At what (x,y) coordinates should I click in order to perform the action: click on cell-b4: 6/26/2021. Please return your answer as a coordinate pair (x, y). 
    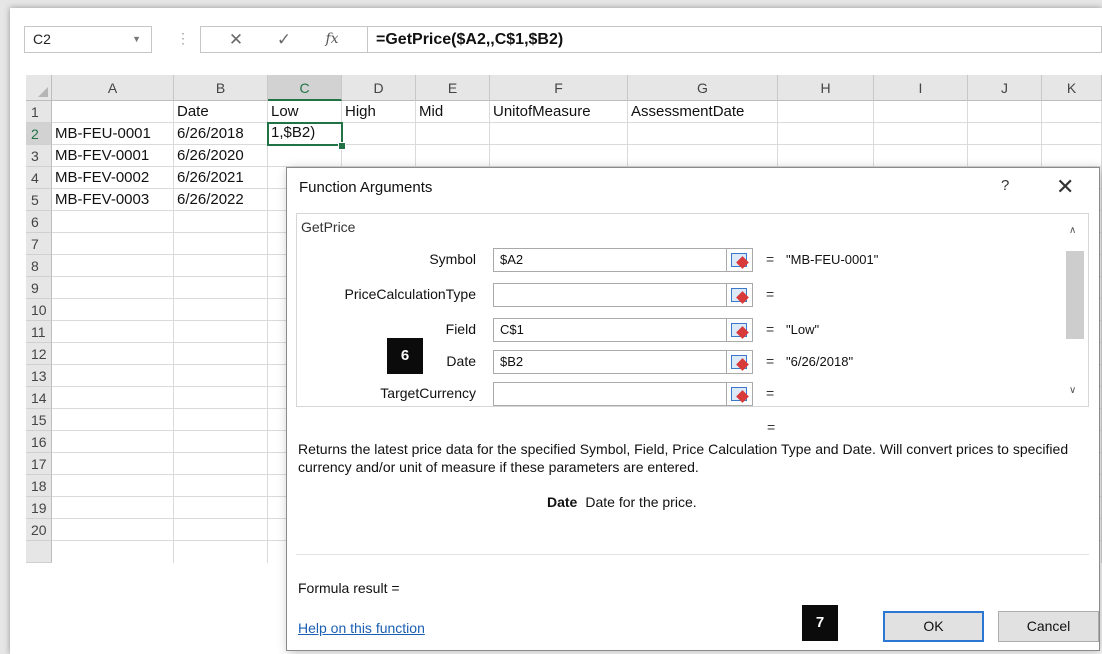
    Looking at the image, I should click on (221, 178).